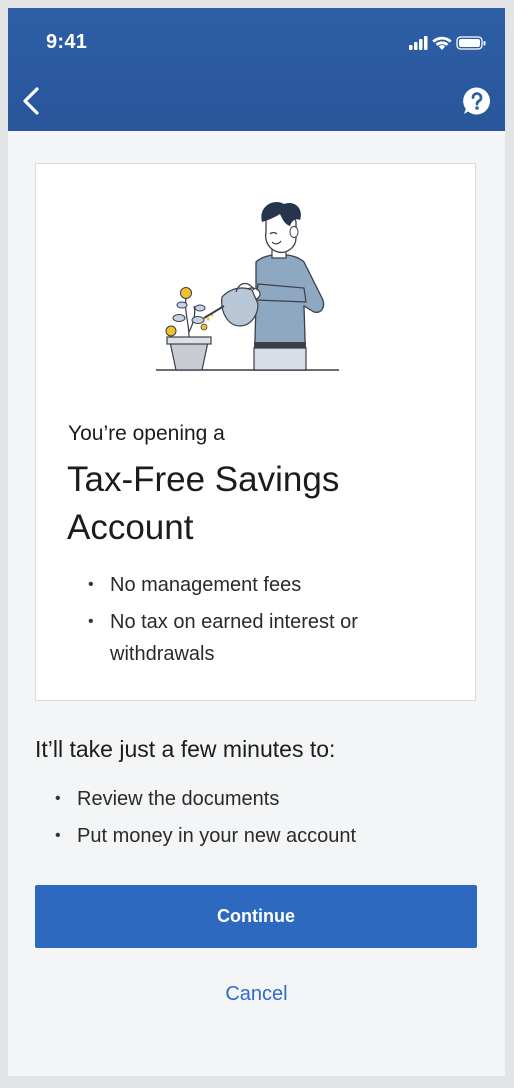 The height and width of the screenshot is (1088, 514). I want to click on app-header: 9:41, so click(256, 69).